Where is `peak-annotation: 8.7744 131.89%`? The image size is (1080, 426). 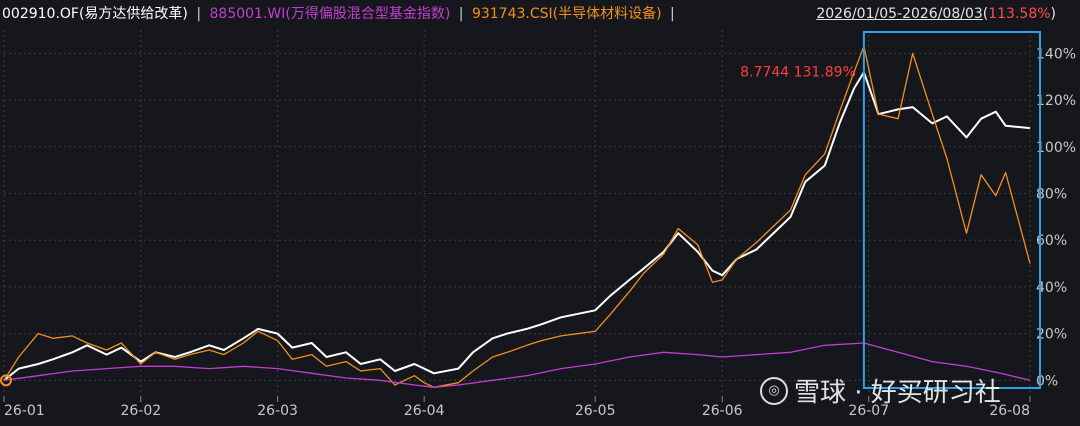
peak-annotation: 8.7744 131.89% is located at coordinates (798, 72).